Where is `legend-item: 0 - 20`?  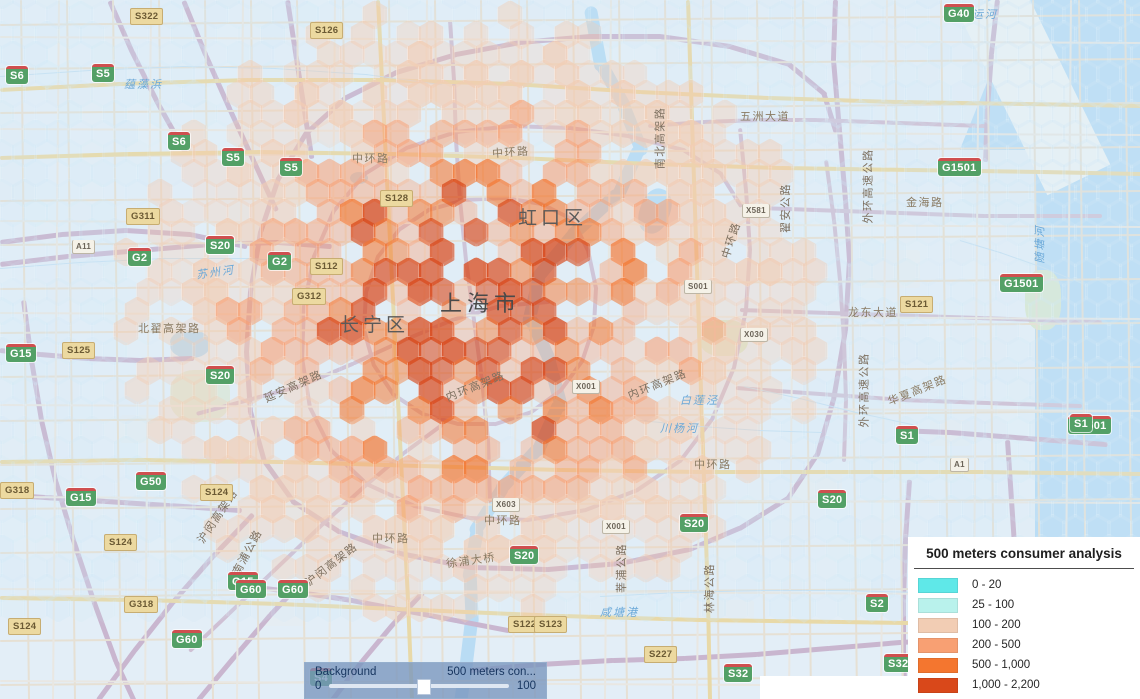 legend-item: 0 - 20 is located at coordinates (1024, 585).